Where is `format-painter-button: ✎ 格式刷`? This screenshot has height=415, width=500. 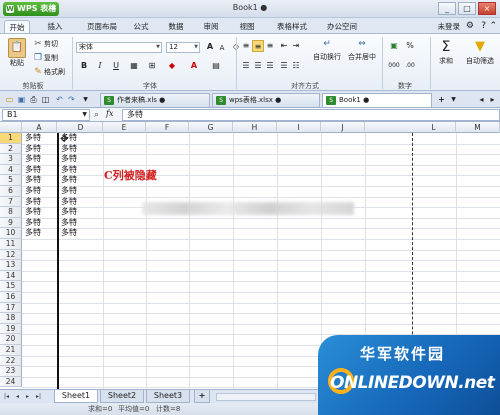
format-painter-button: ✎ 格式刷 is located at coordinates (48, 72).